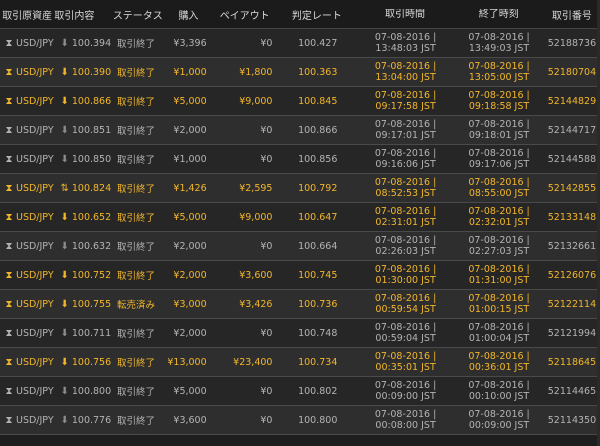 This screenshot has height=446, width=600. What do you see at coordinates (317, 14) in the screenshot?
I see `header-judge-rate: 判定レート` at bounding box center [317, 14].